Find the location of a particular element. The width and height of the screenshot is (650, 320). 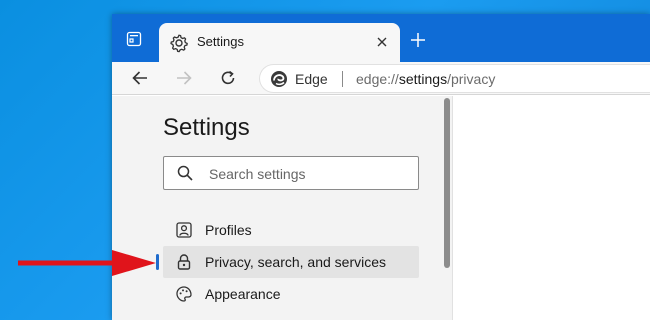

sidebar-item-appearance: Appearance is located at coordinates (291, 294).